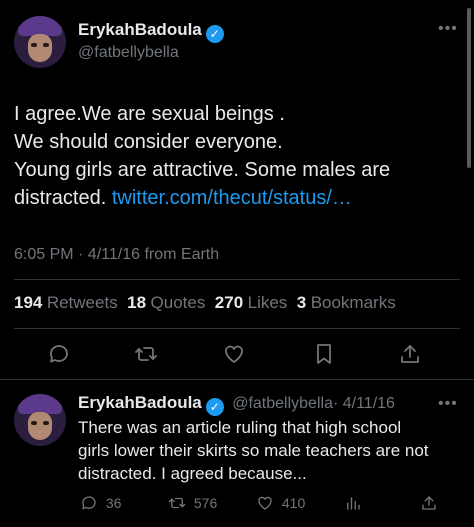 The height and width of the screenshot is (527, 474). Describe the element at coordinates (128, 53) in the screenshot. I see `handle: @fatbellybella` at that location.